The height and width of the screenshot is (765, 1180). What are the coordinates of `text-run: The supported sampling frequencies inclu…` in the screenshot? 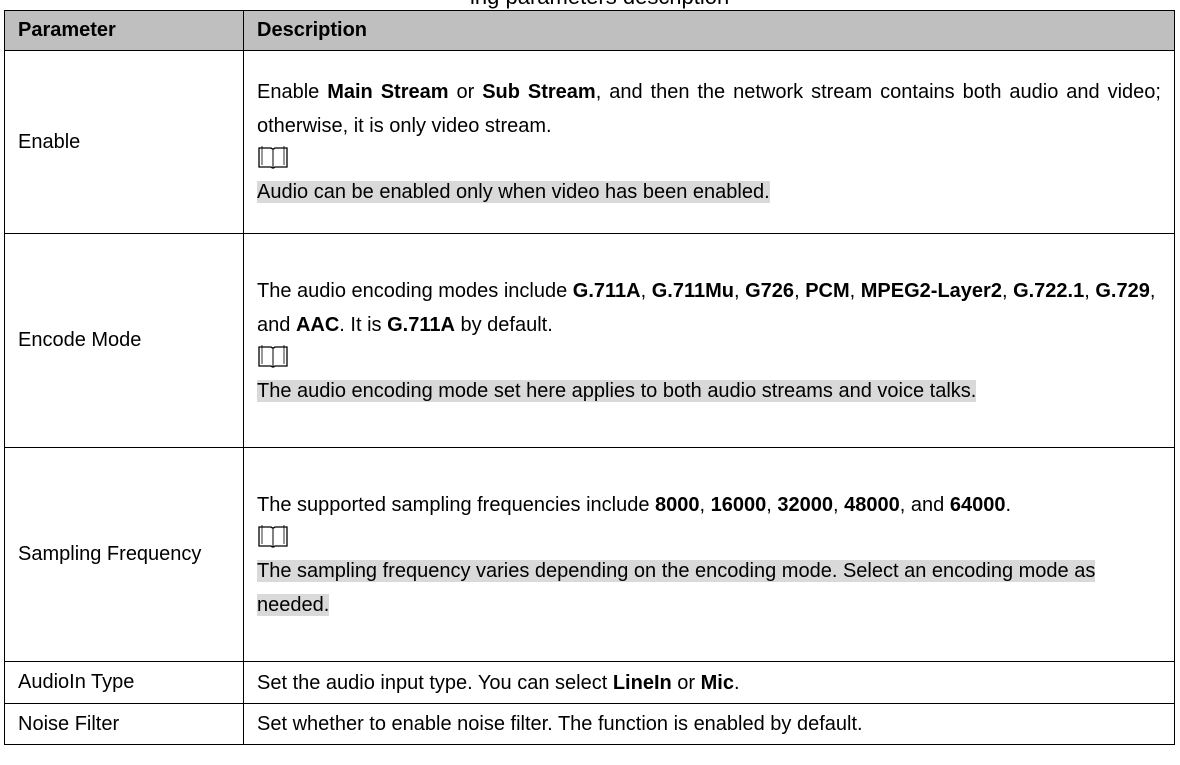 It's located at (456, 504).